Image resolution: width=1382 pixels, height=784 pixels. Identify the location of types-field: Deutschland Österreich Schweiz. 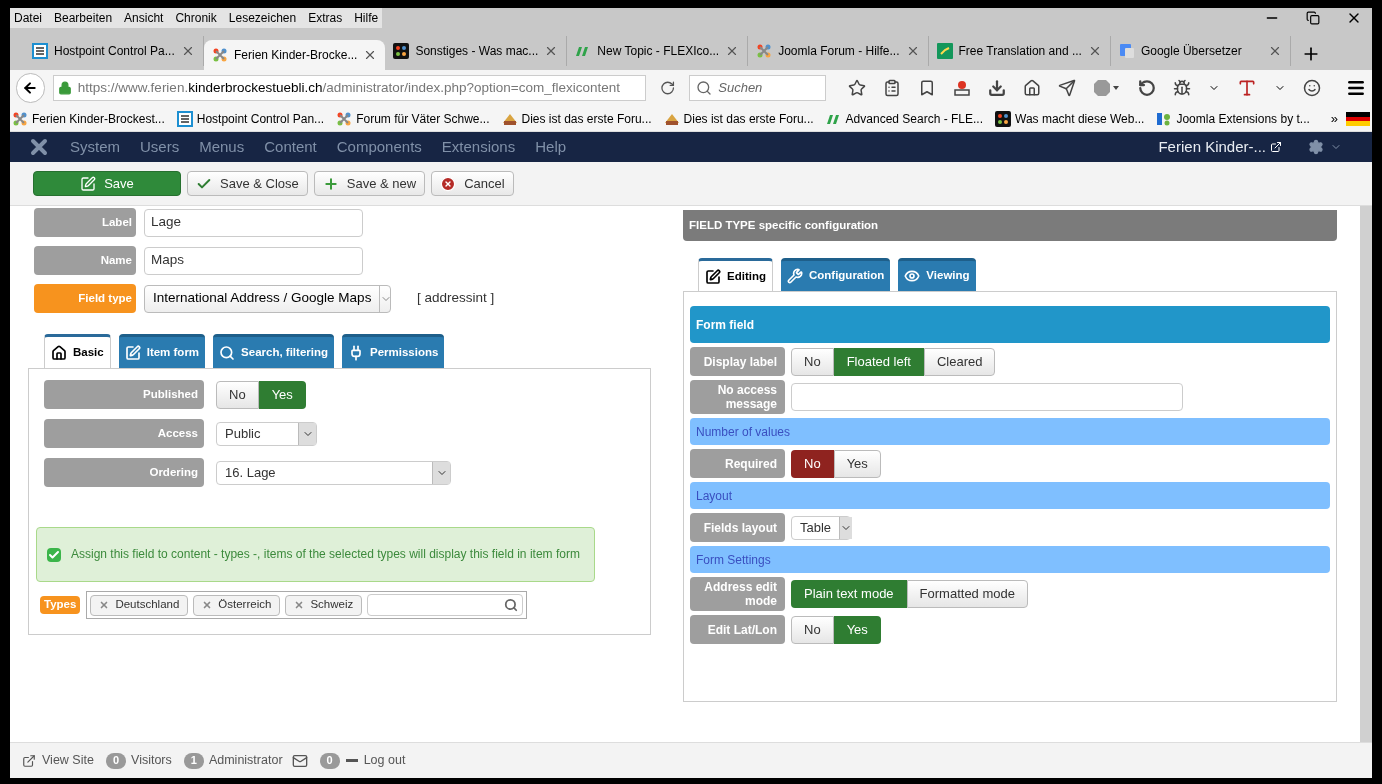
(307, 605).